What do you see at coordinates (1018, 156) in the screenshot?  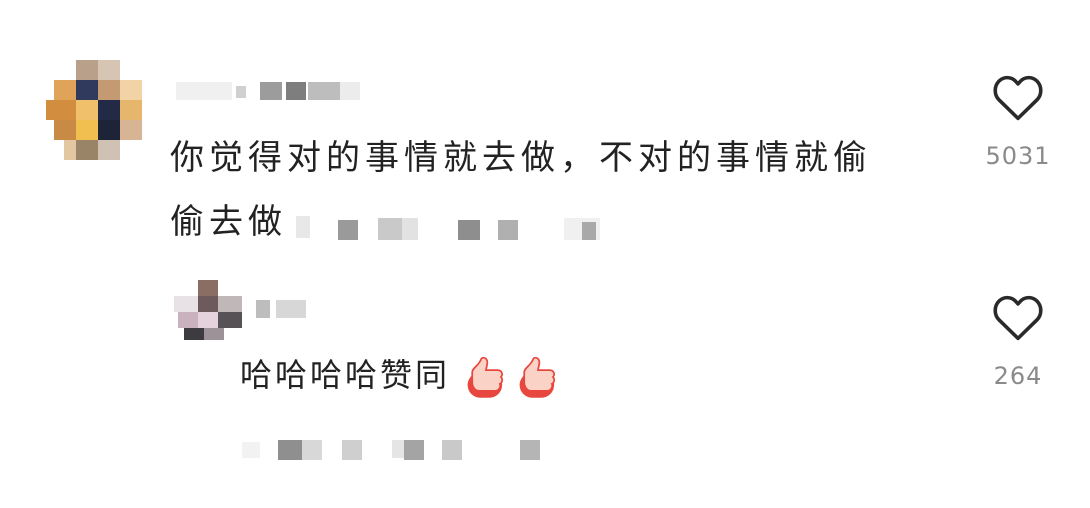 I see `like-count: 5031` at bounding box center [1018, 156].